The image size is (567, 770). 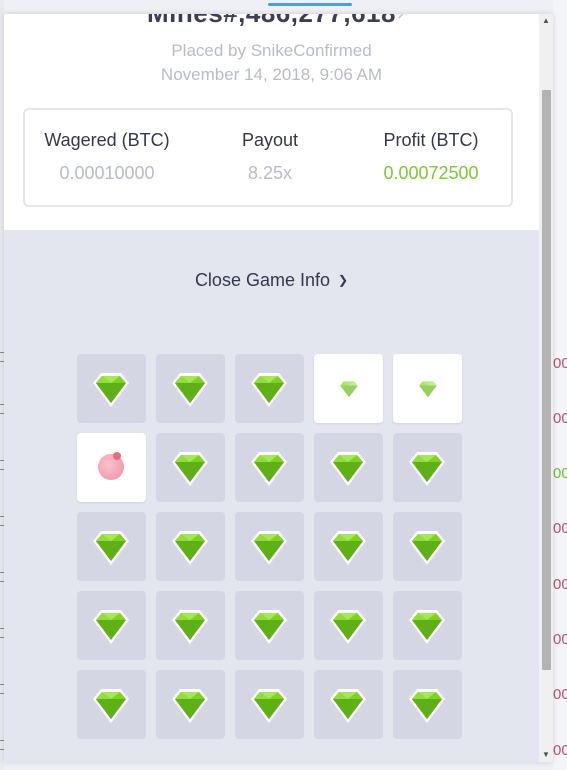 I want to click on profit-label: Profit (BTC), so click(x=431, y=140).